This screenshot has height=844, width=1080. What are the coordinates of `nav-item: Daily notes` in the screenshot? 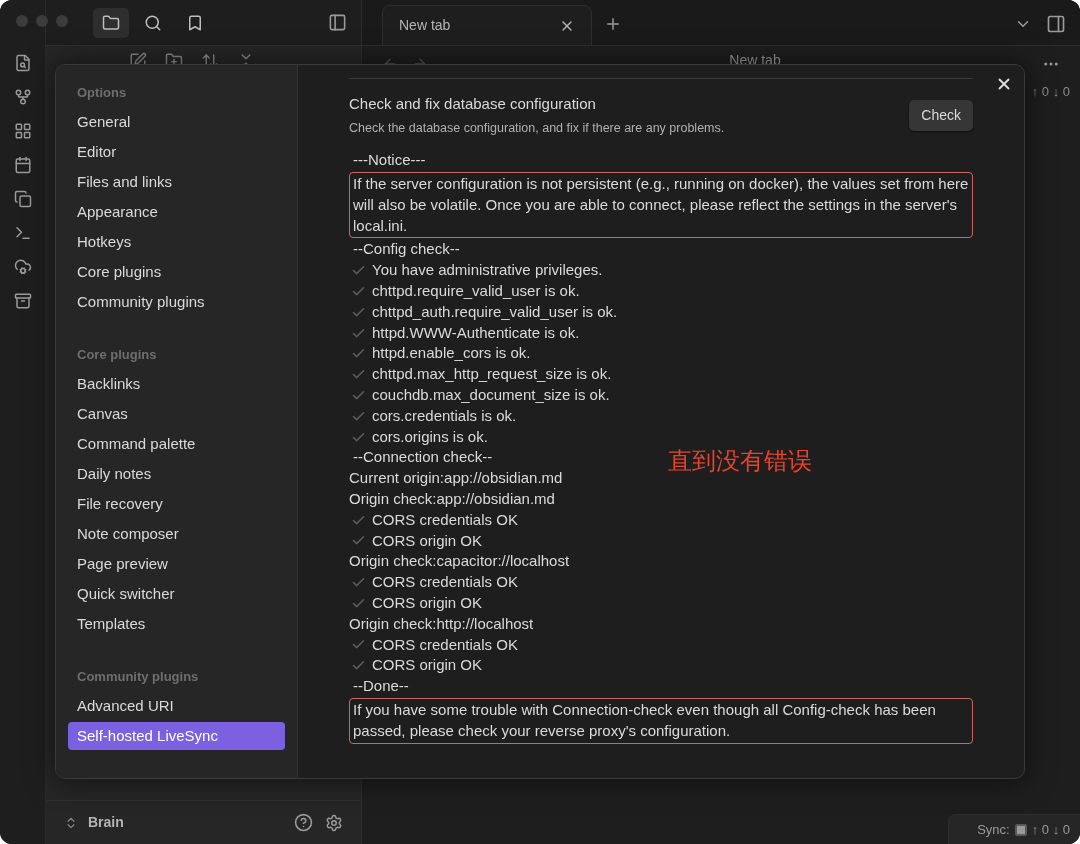 It's located at (176, 474).